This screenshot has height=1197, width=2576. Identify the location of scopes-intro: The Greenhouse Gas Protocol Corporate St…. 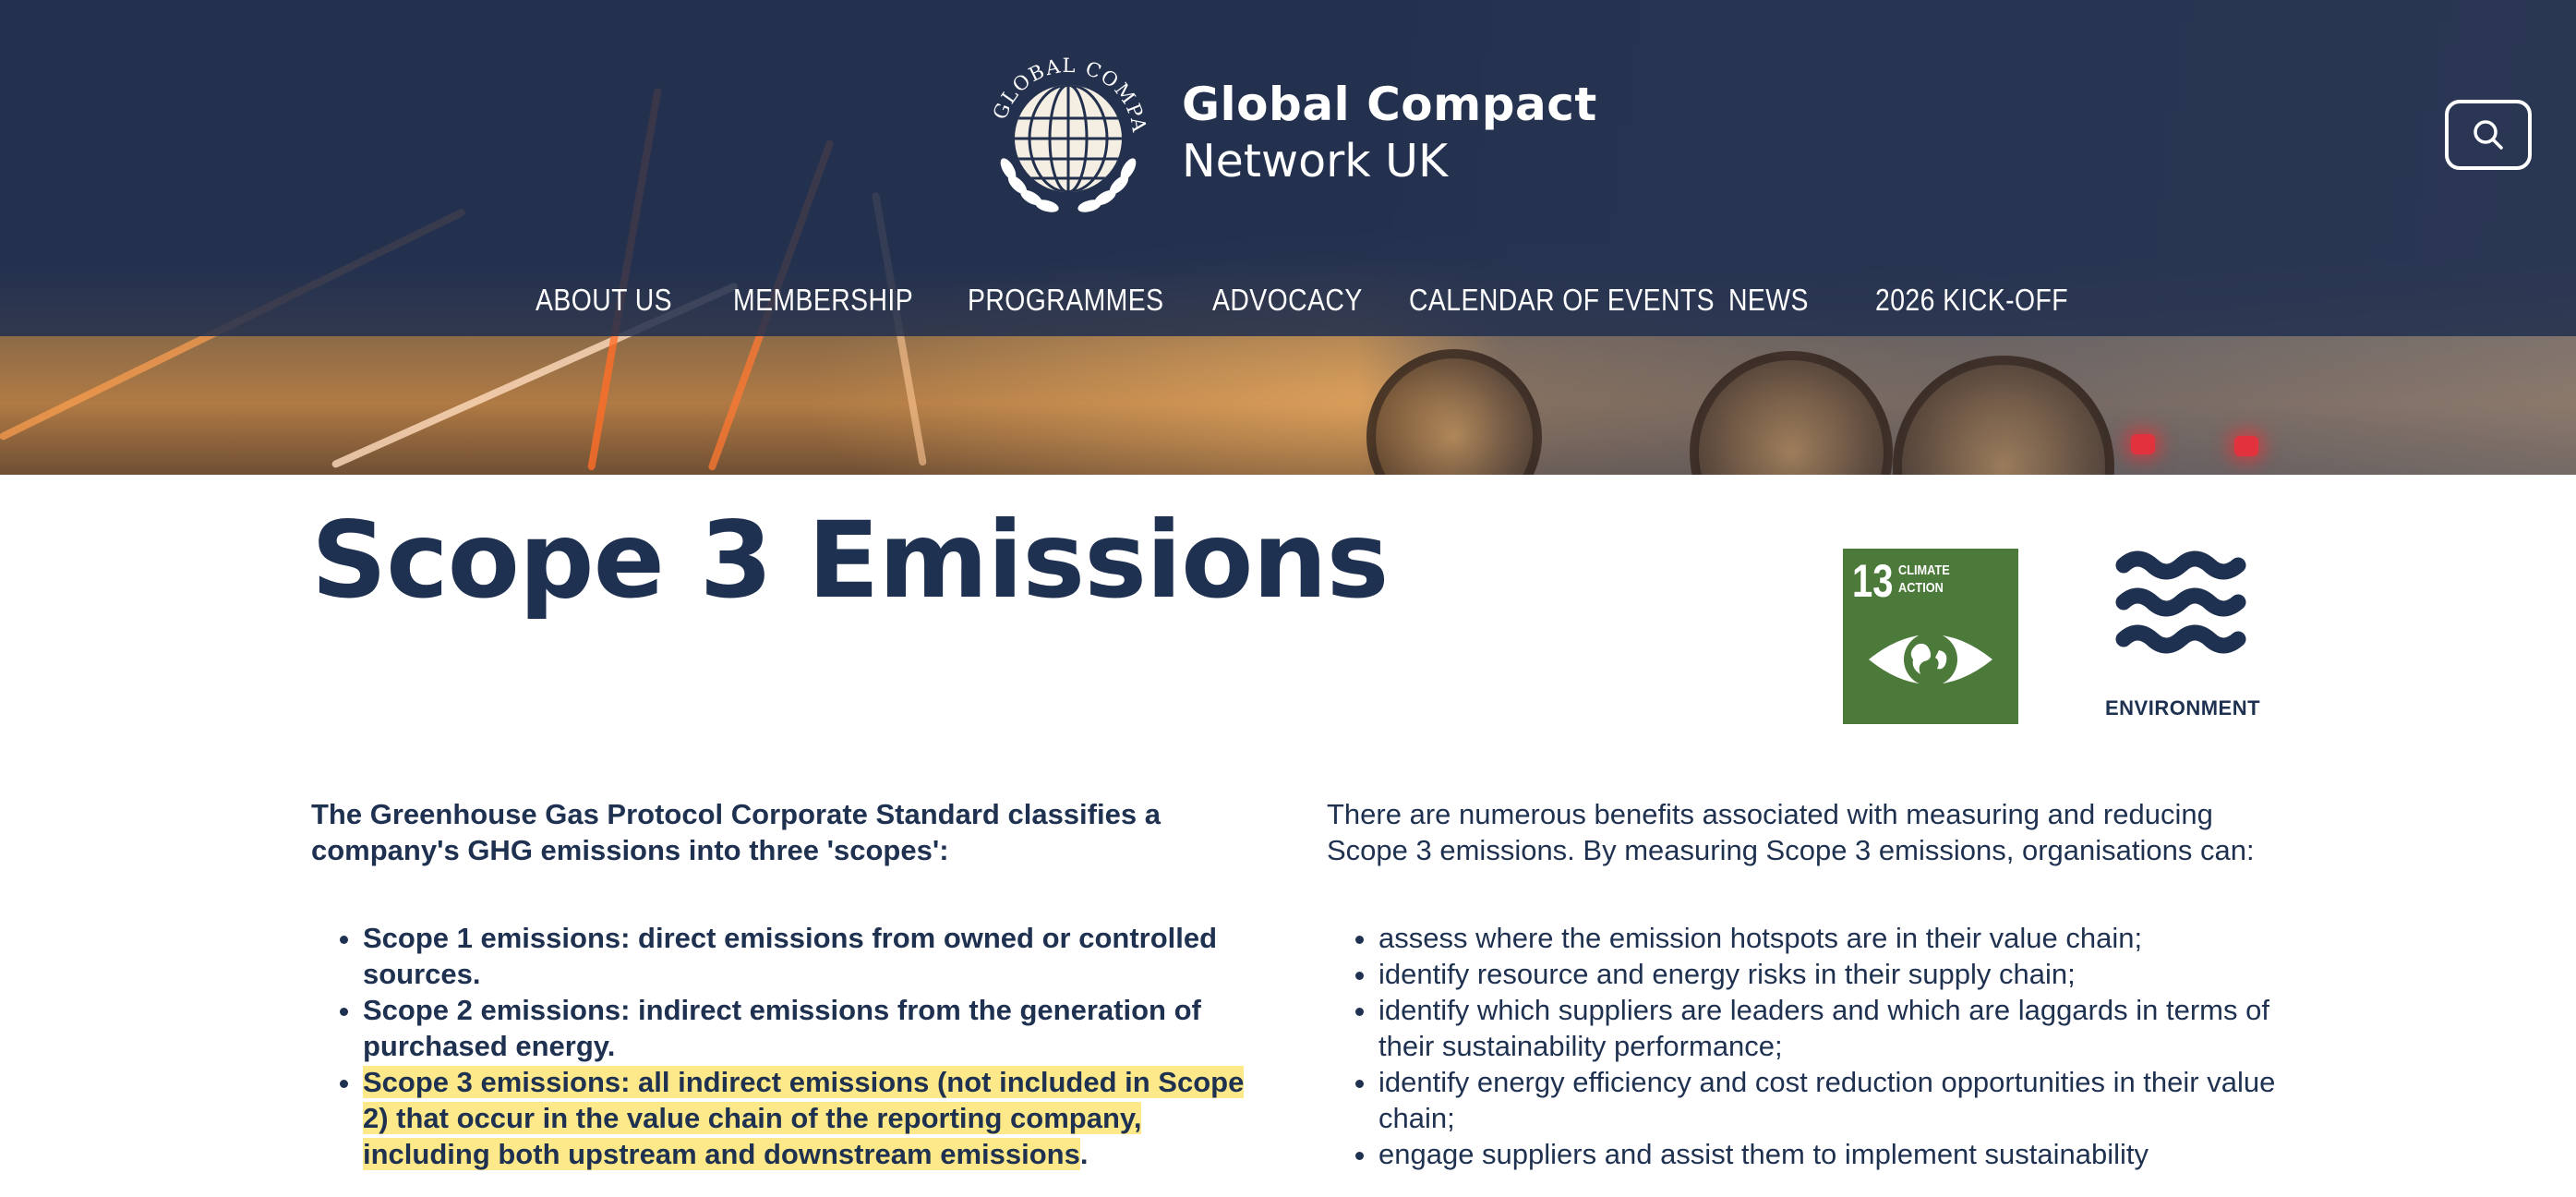
(736, 832).